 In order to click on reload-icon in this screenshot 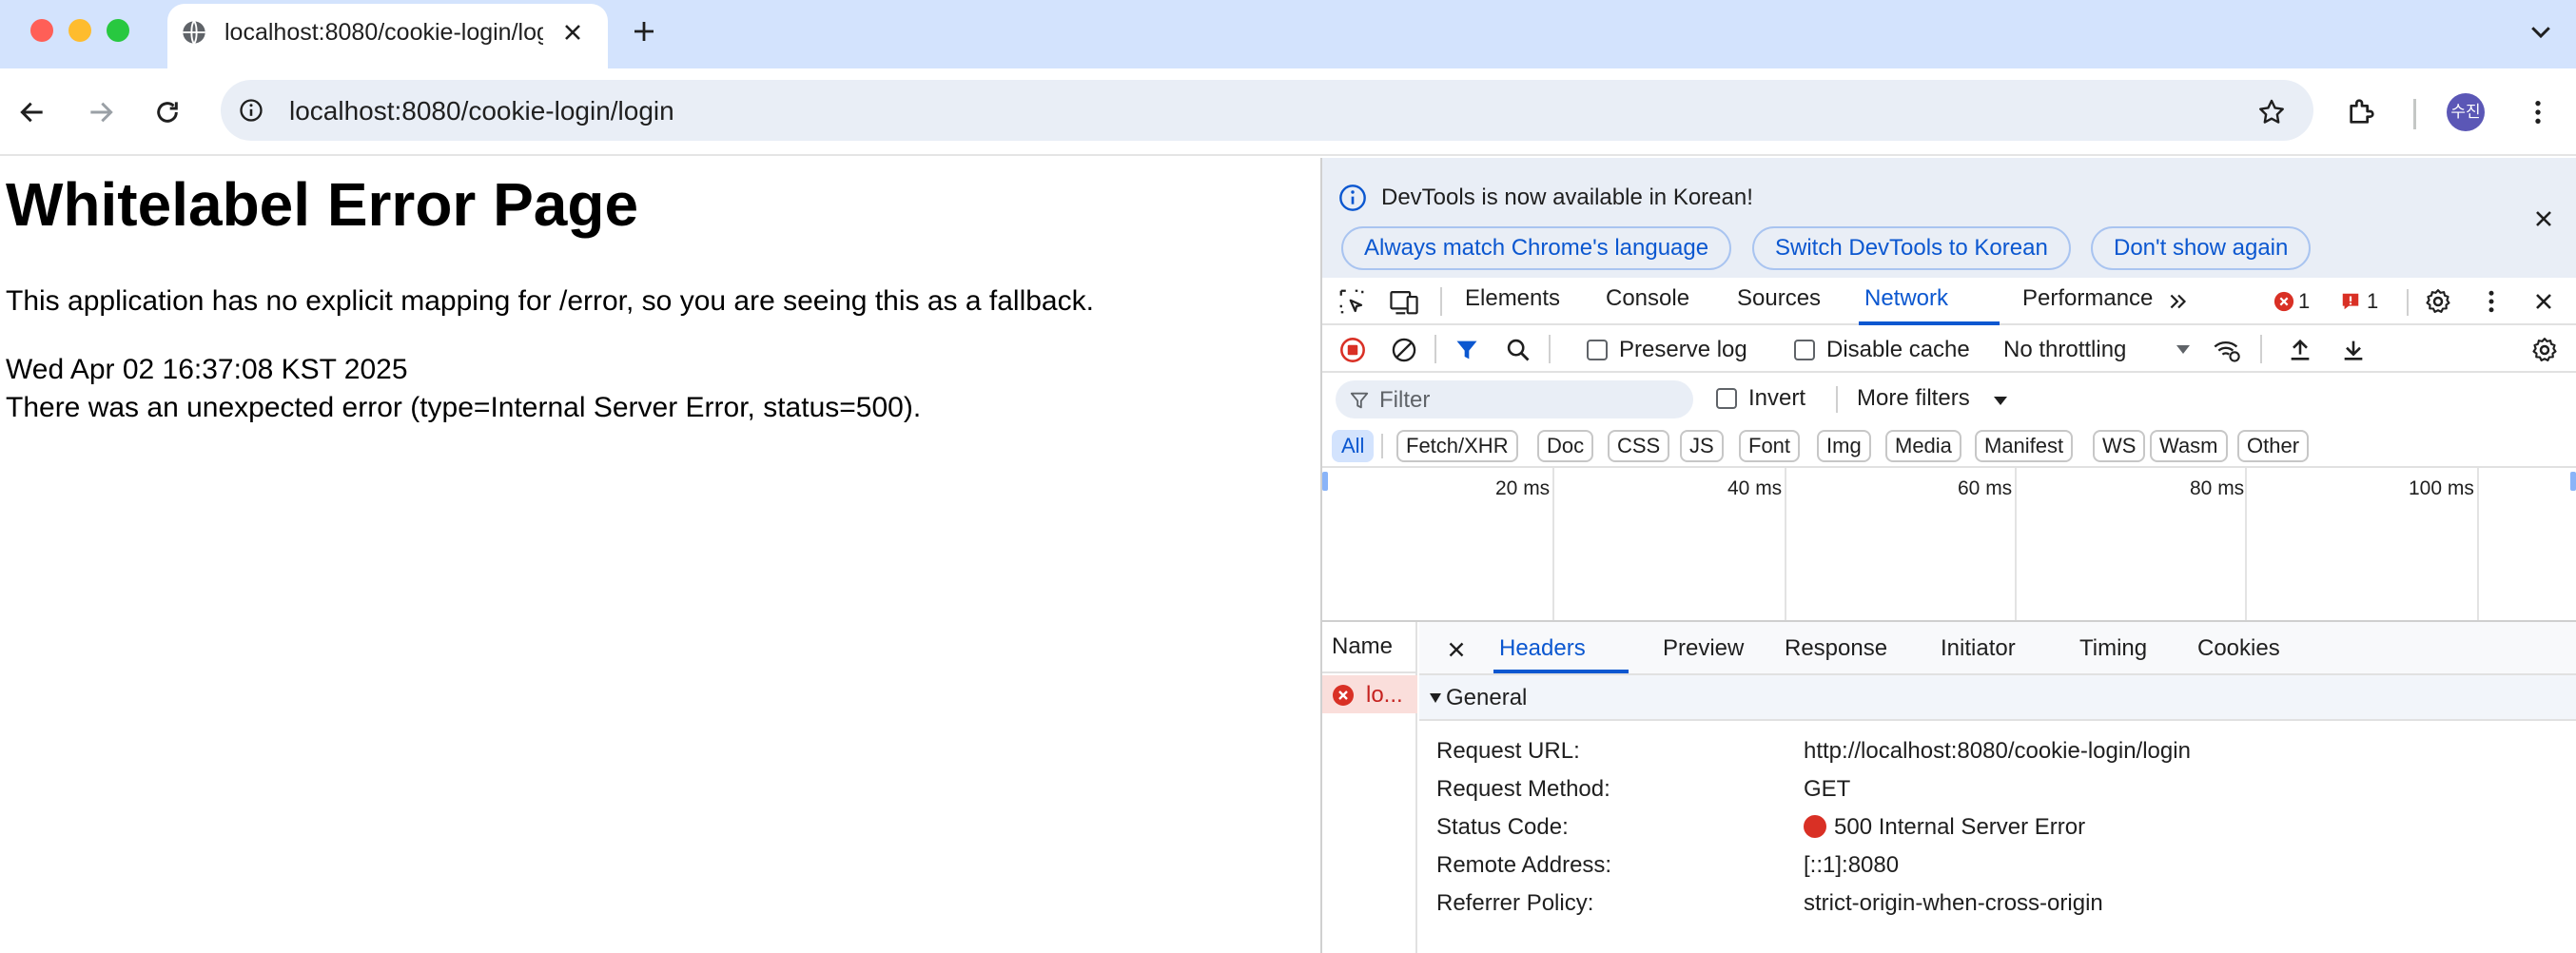, I will do `click(168, 112)`.